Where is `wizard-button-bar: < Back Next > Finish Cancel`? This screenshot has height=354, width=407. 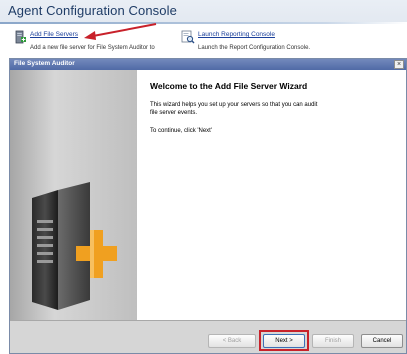 wizard-button-bar: < Back Next > Finish Cancel is located at coordinates (208, 336).